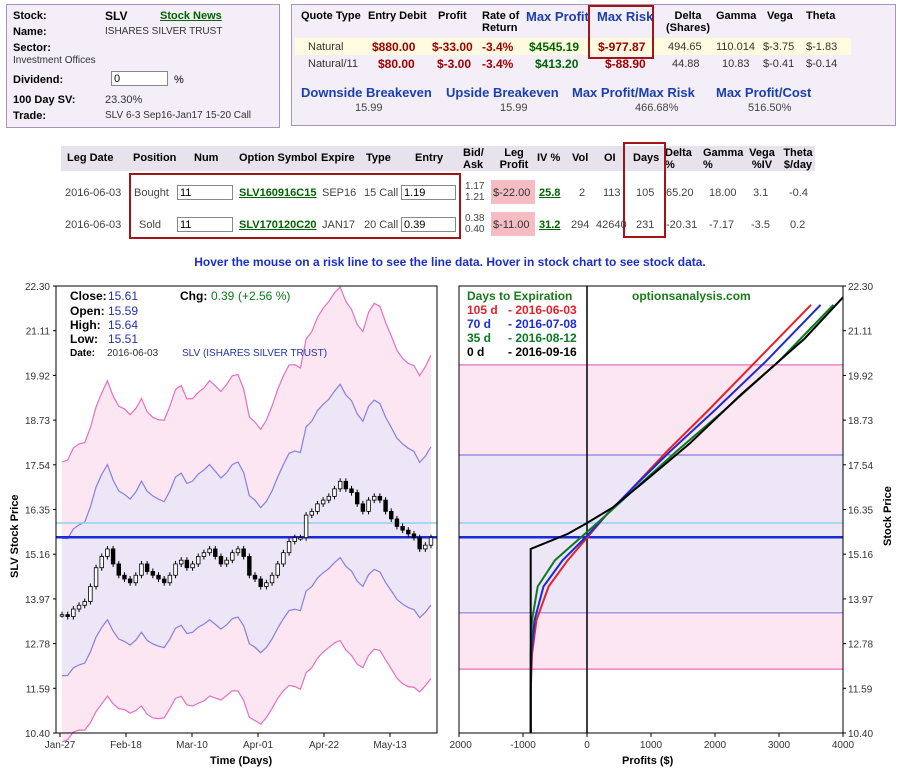 This screenshot has height=778, width=900. Describe the element at coordinates (761, 193) in the screenshot. I see `leg-vega: 3.1` at that location.